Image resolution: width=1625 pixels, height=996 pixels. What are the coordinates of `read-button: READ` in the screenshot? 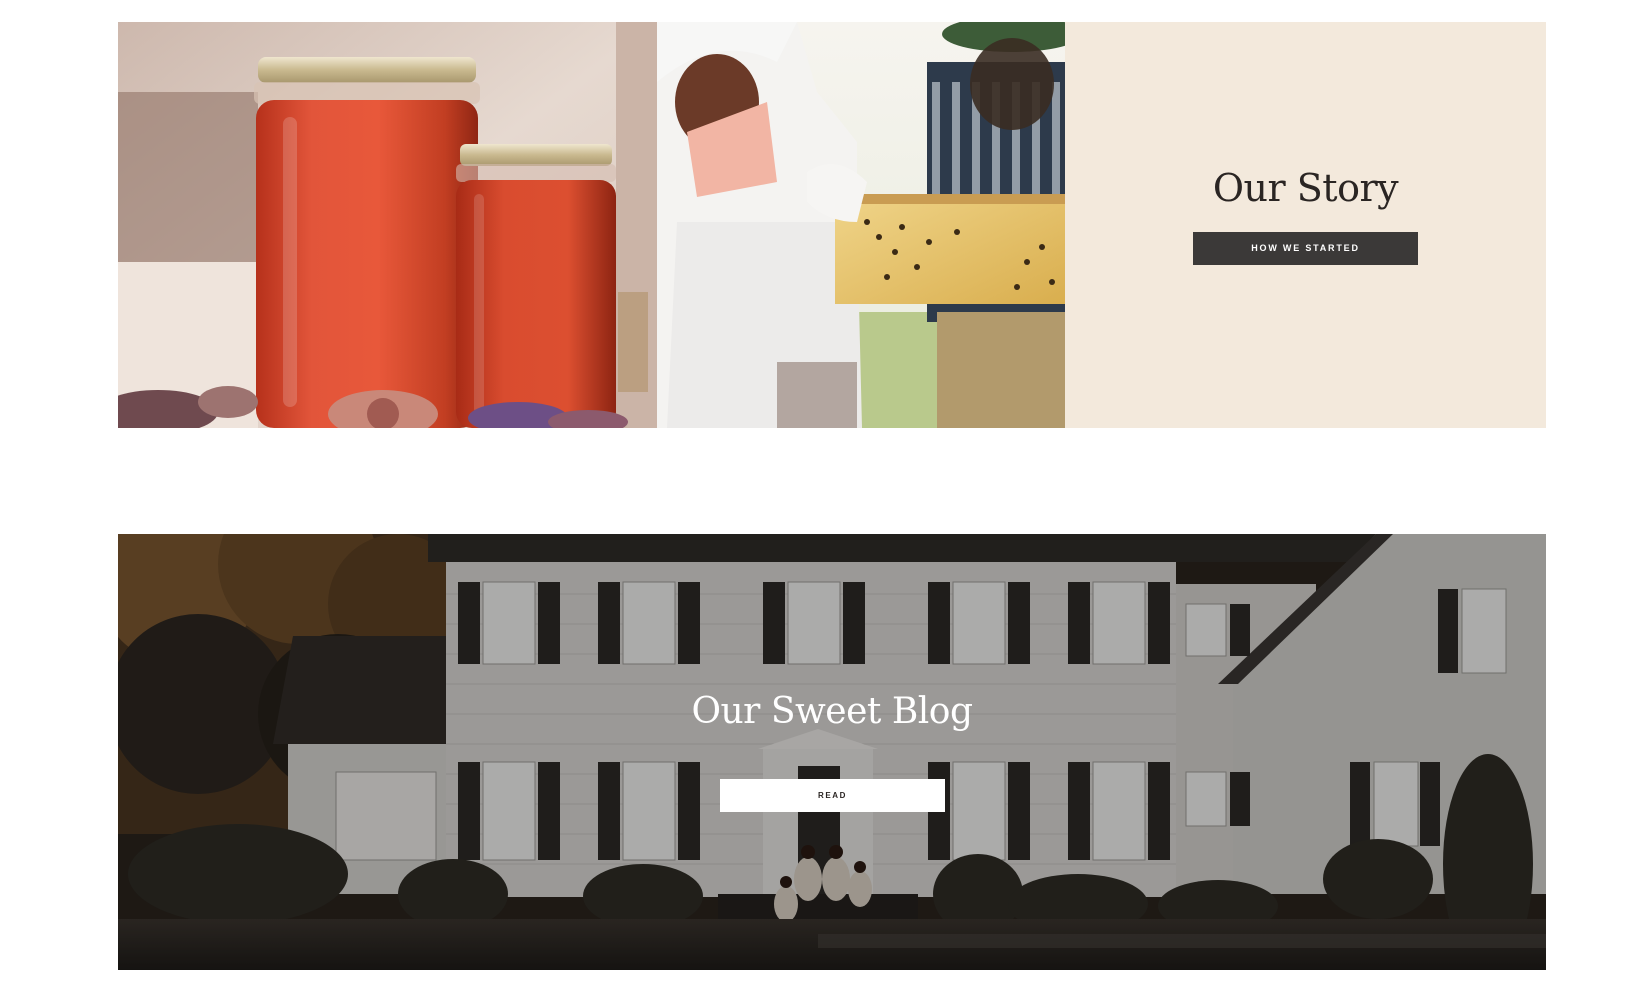 It's located at (832, 795).